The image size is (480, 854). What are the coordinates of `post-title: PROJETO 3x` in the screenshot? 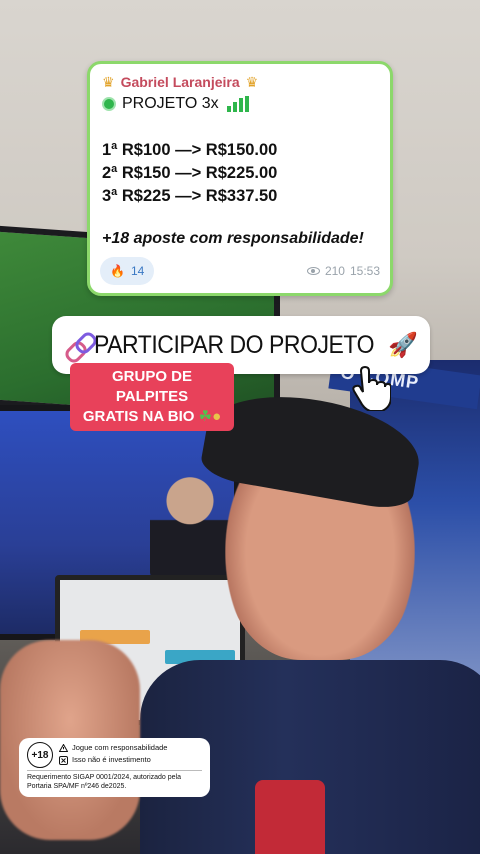 It's located at (240, 104).